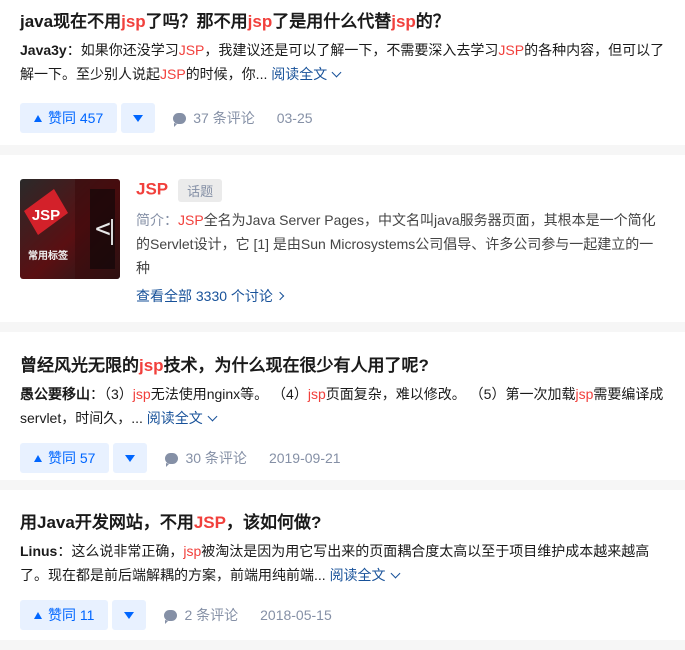 This screenshot has width=685, height=650. What do you see at coordinates (342, 118) in the screenshot?
I see `answer-actions: 赞同 457 37 条评论 03-25` at bounding box center [342, 118].